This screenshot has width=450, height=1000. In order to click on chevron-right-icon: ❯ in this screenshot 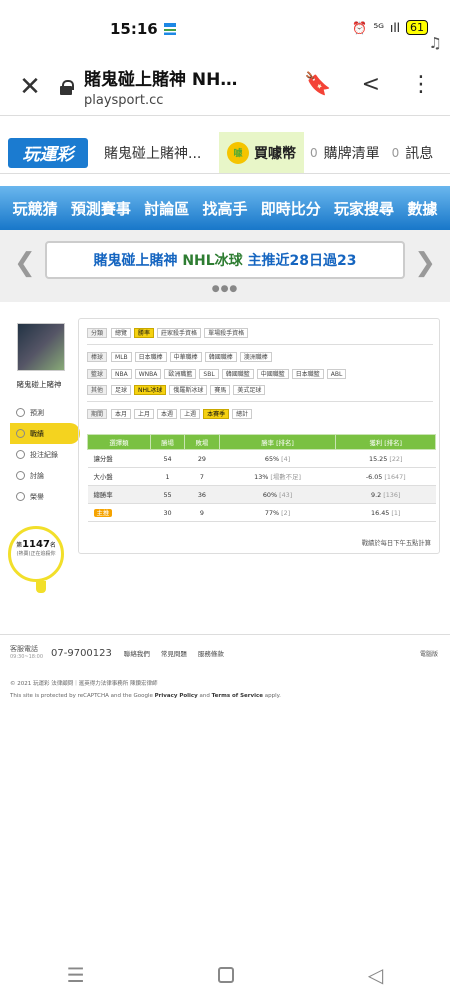, I will do `click(425, 263)`.